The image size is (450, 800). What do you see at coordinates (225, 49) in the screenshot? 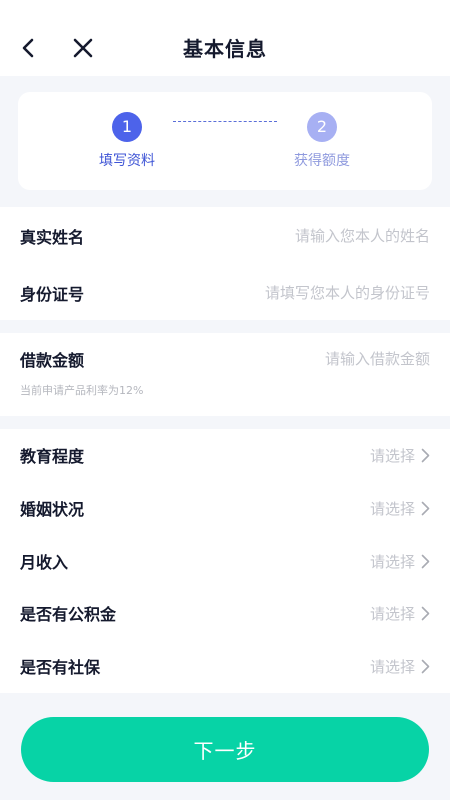
I see `page-title: 基本信息` at bounding box center [225, 49].